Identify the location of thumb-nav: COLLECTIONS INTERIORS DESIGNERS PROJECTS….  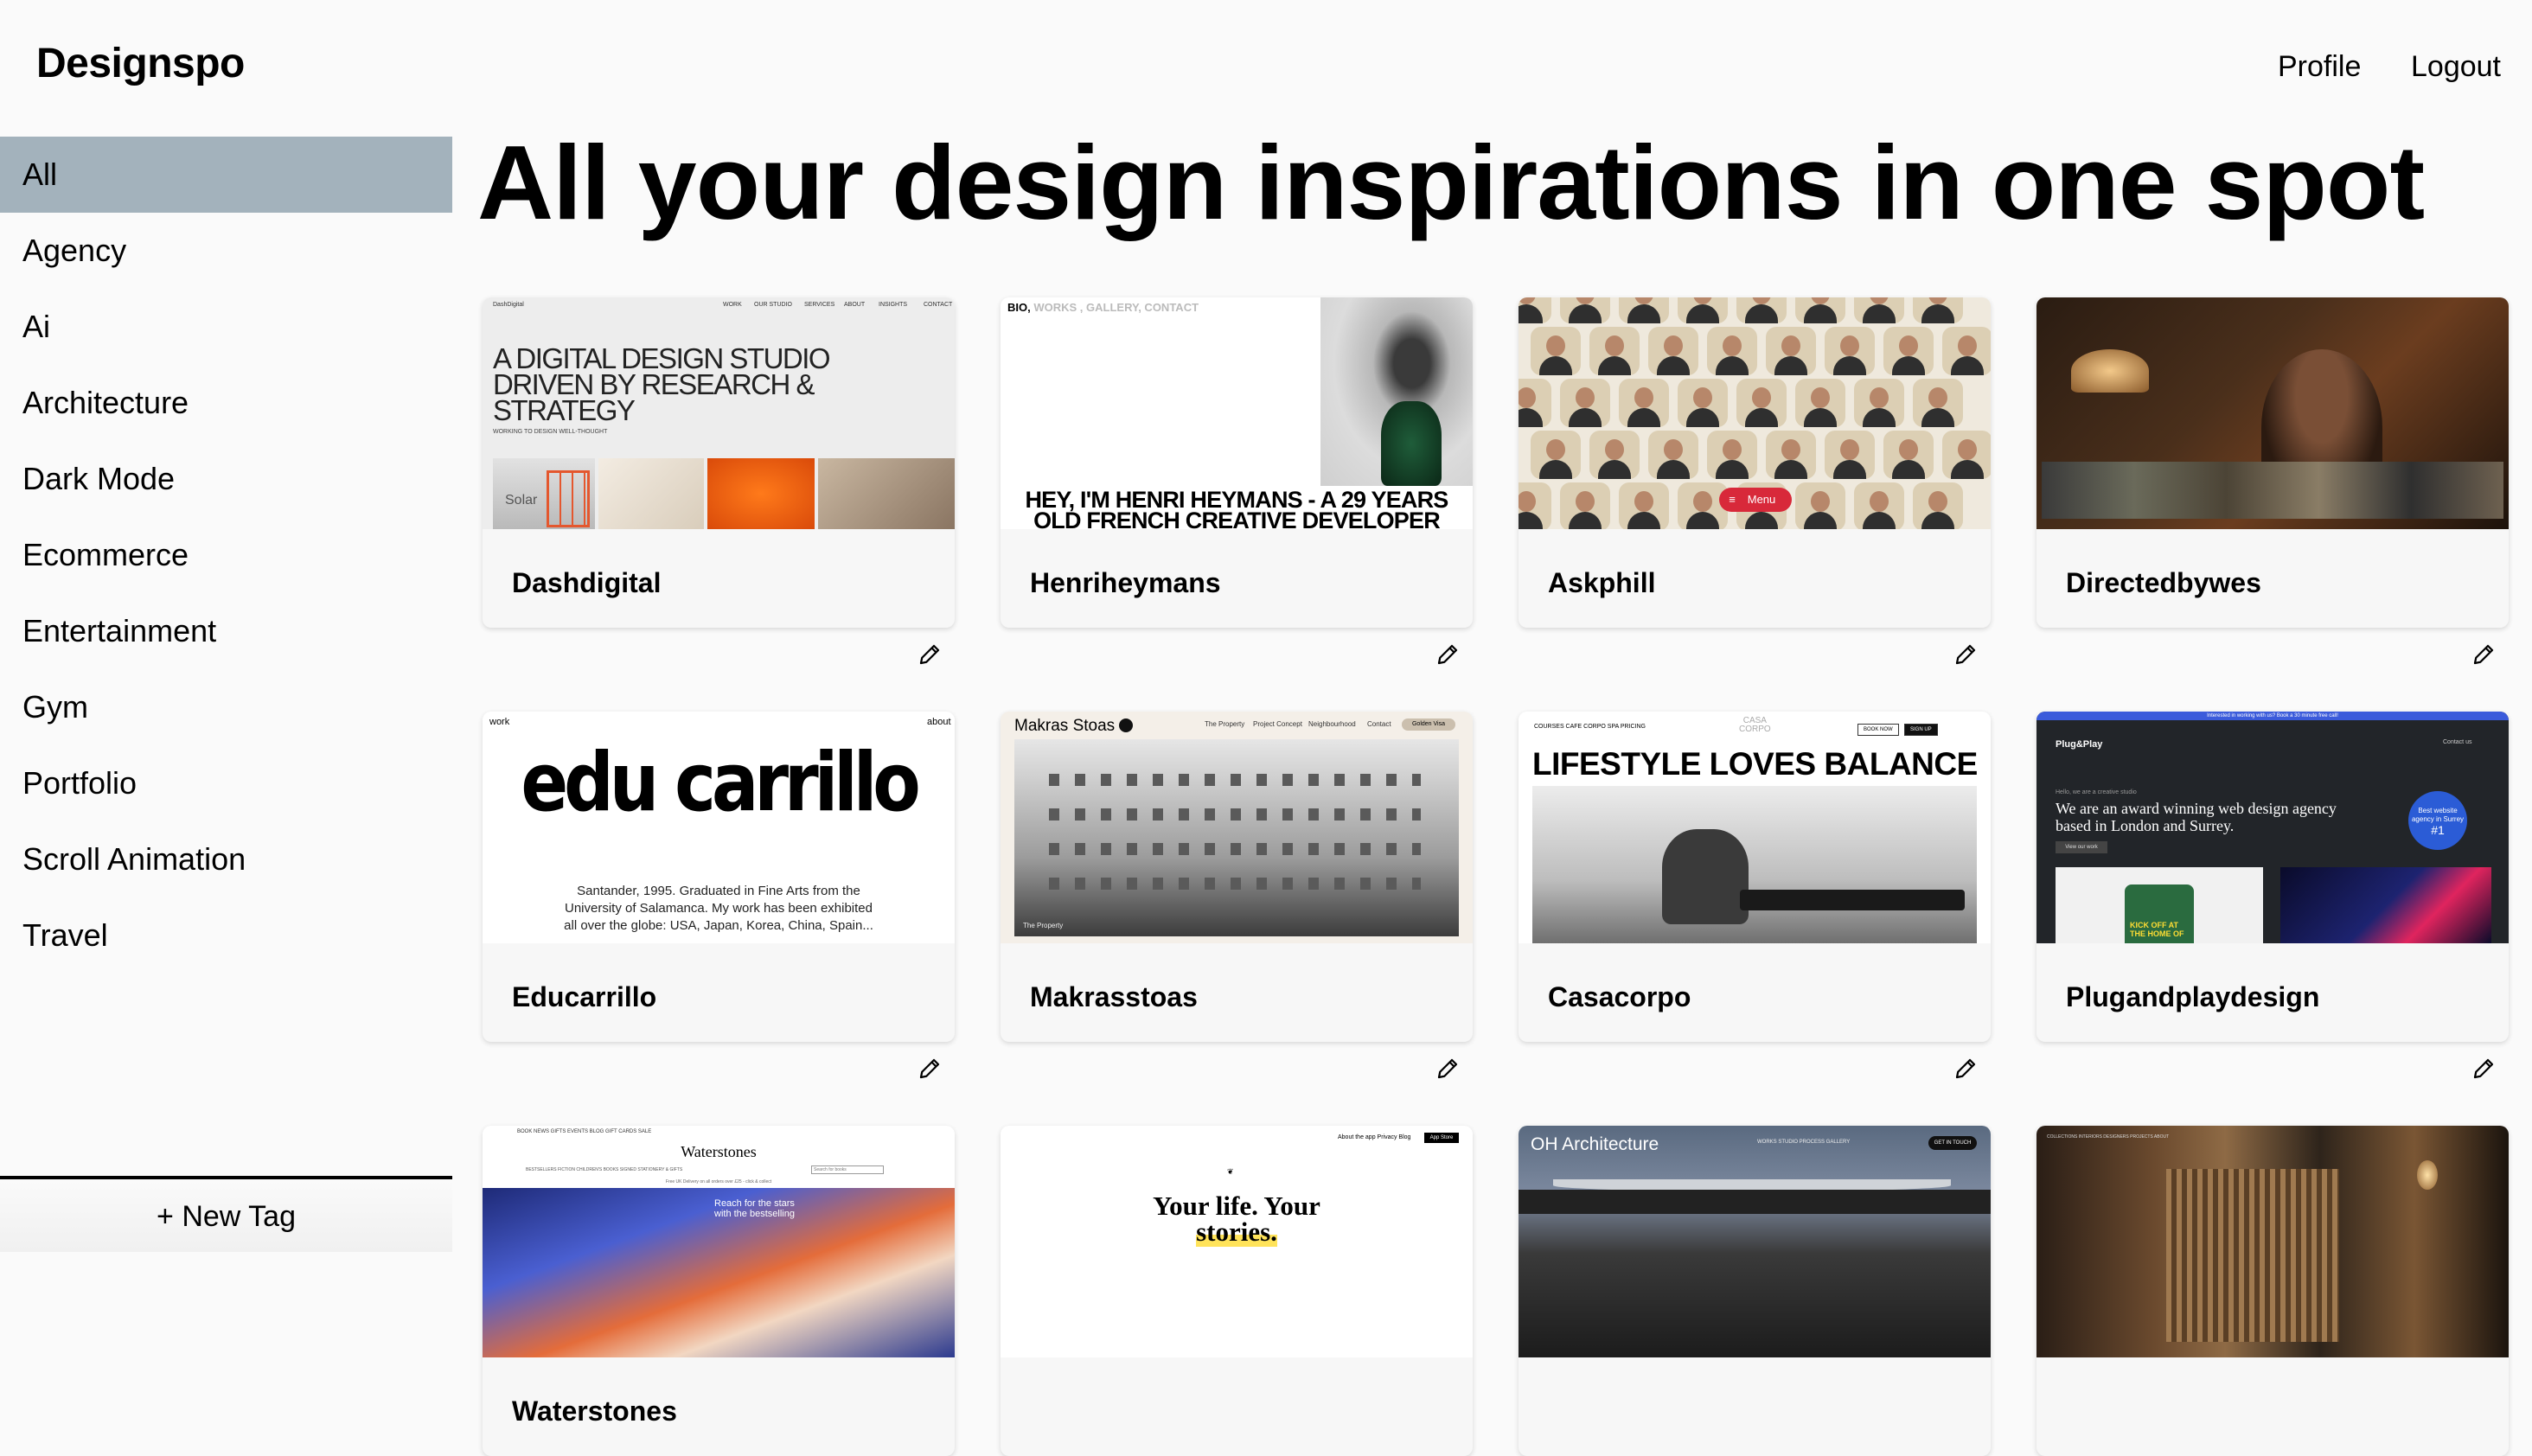
(2108, 1137).